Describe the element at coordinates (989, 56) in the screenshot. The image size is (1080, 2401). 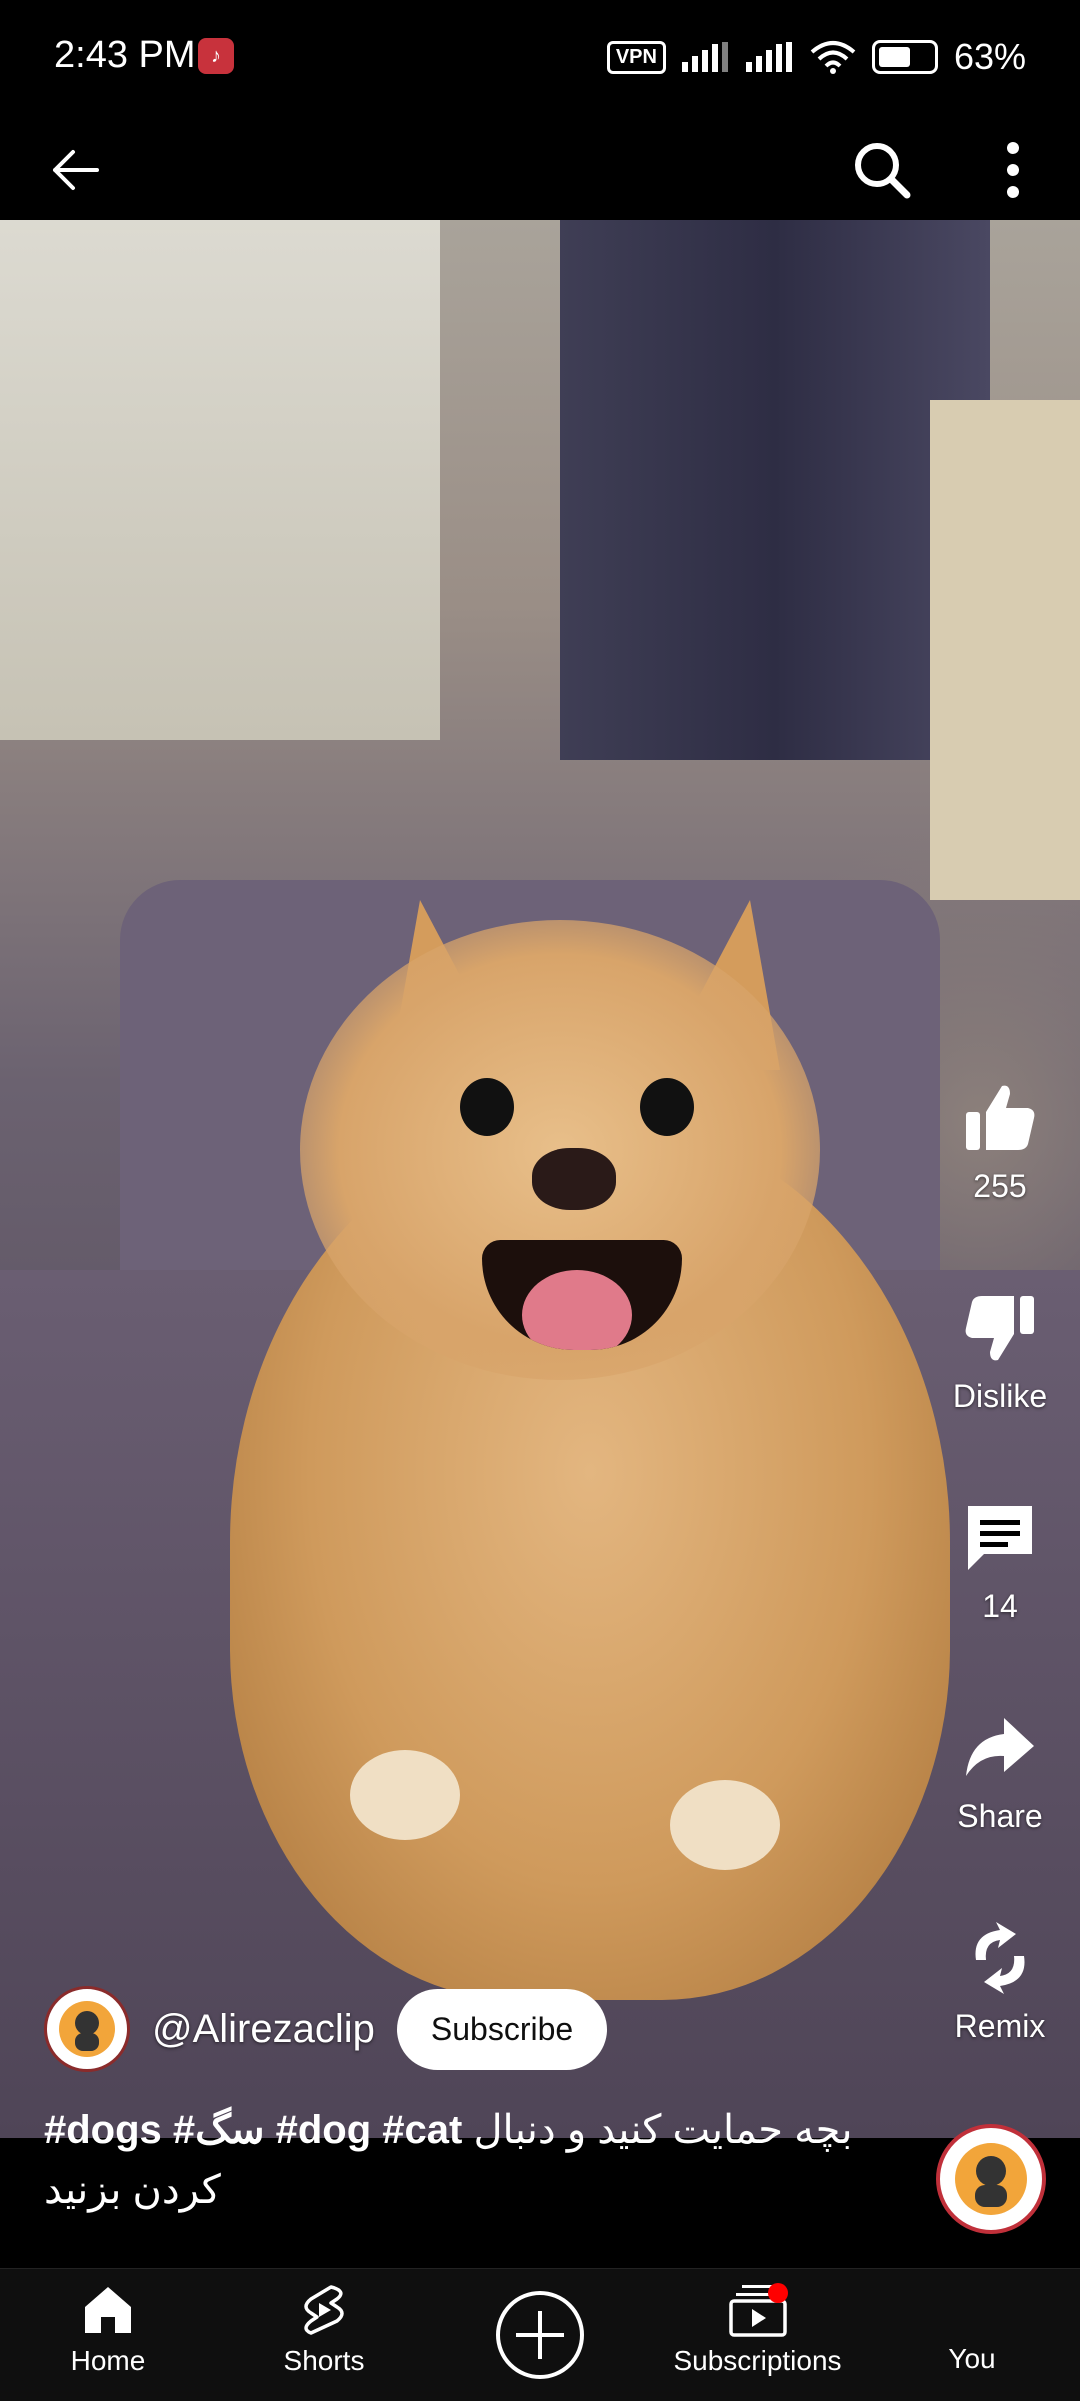
I see `battery-percent: 63%` at that location.